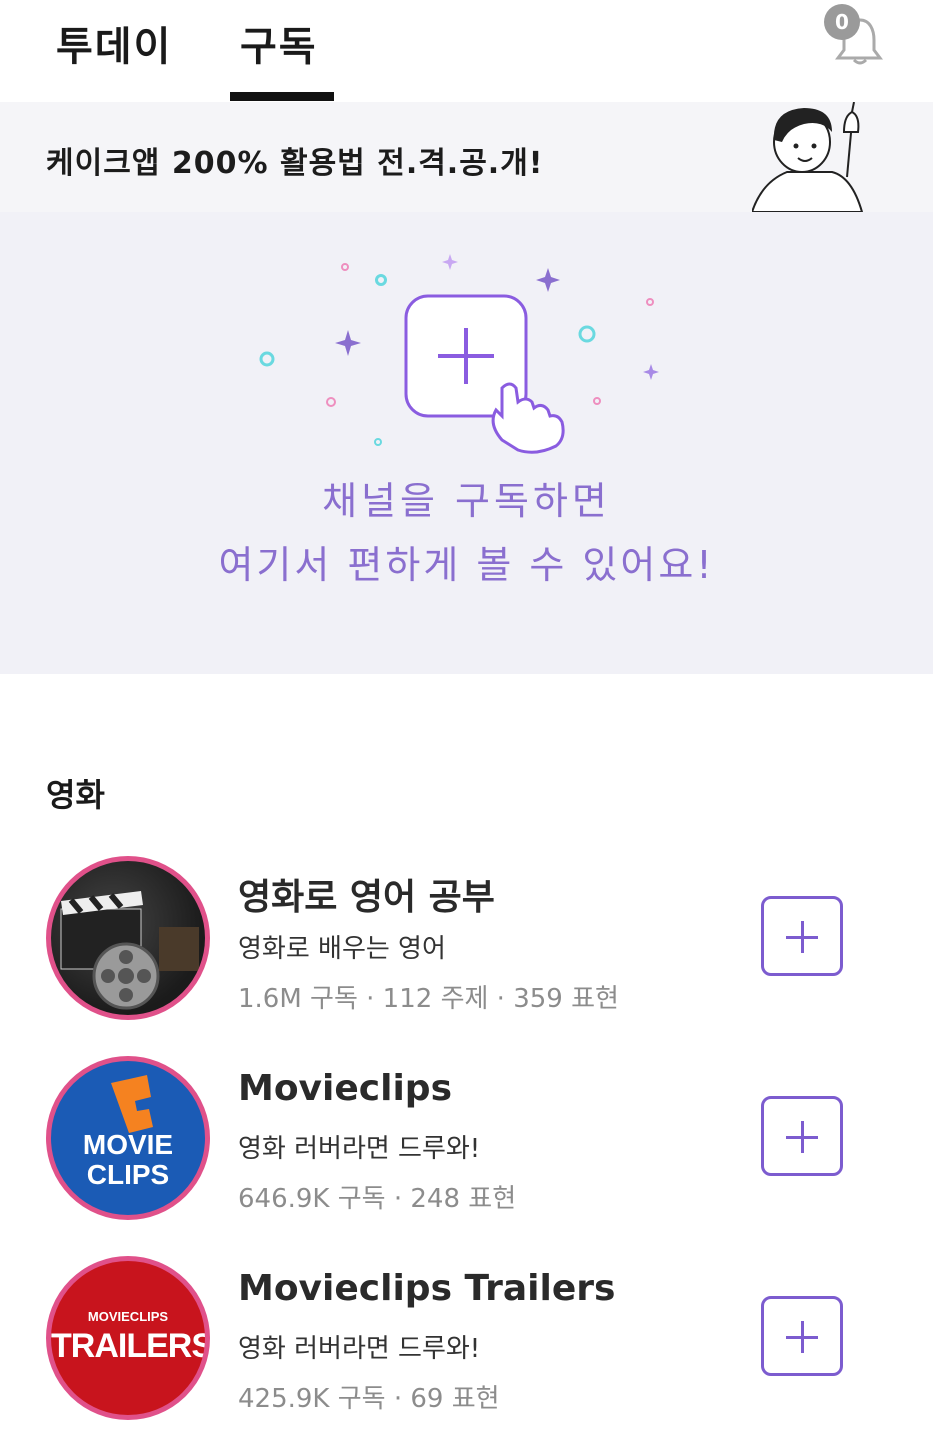 Image resolution: width=933 pixels, height=1440 pixels. I want to click on active-tab-indicator, so click(282, 96).